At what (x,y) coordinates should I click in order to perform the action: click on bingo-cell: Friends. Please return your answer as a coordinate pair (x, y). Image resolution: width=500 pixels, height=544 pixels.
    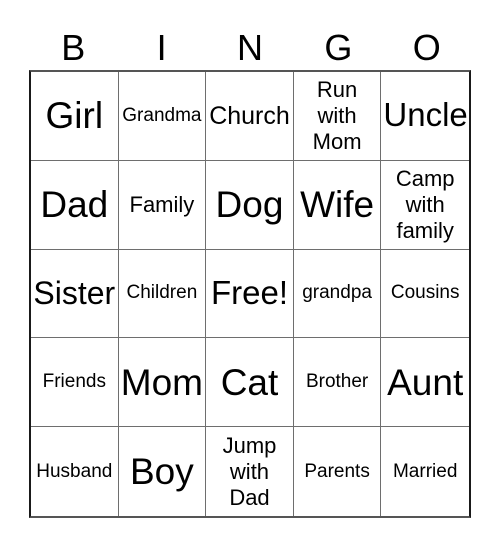
    Looking at the image, I should click on (75, 383).